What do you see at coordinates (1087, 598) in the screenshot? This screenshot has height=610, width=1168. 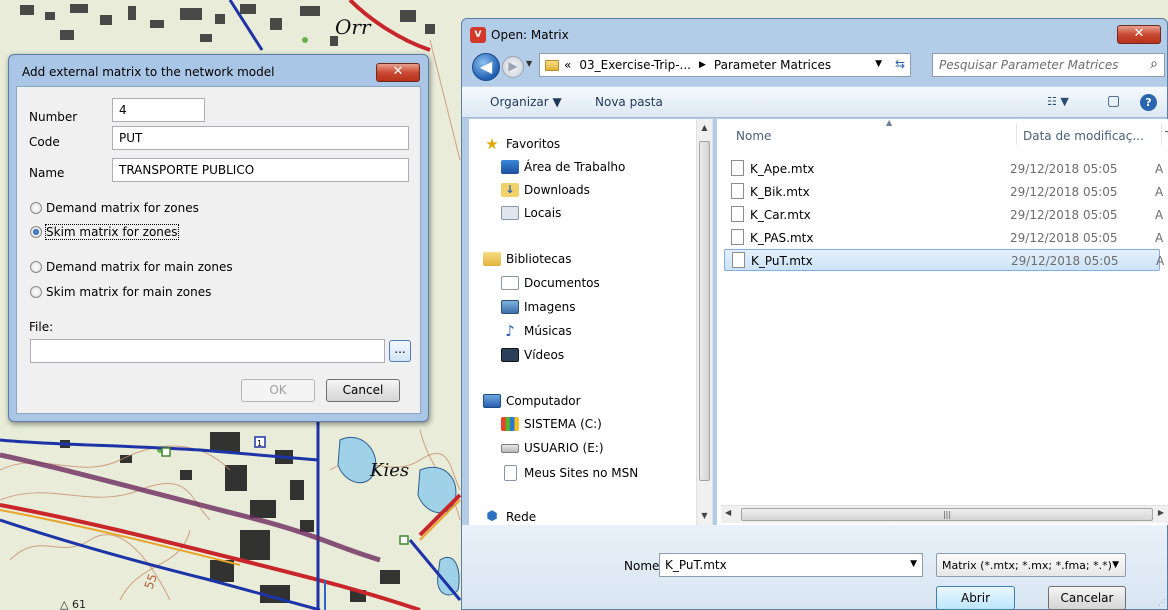 I see `cancel-button: Cancelar` at bounding box center [1087, 598].